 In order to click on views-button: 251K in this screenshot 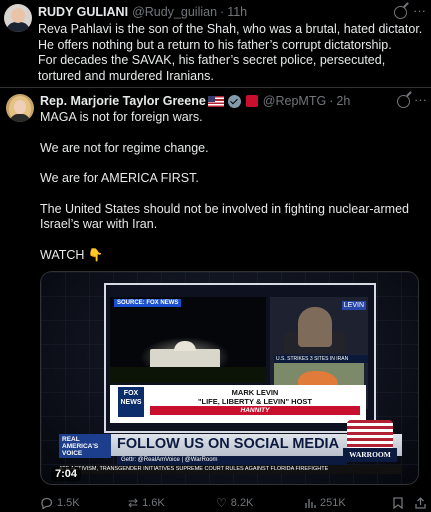, I will do `click(325, 503)`.